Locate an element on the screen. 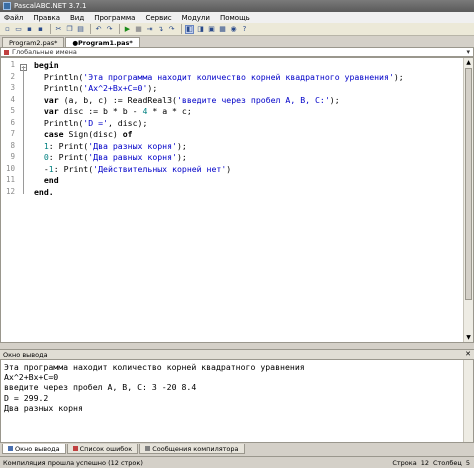 The image size is (474, 468). output-line: Два разных корня is located at coordinates (43, 407).